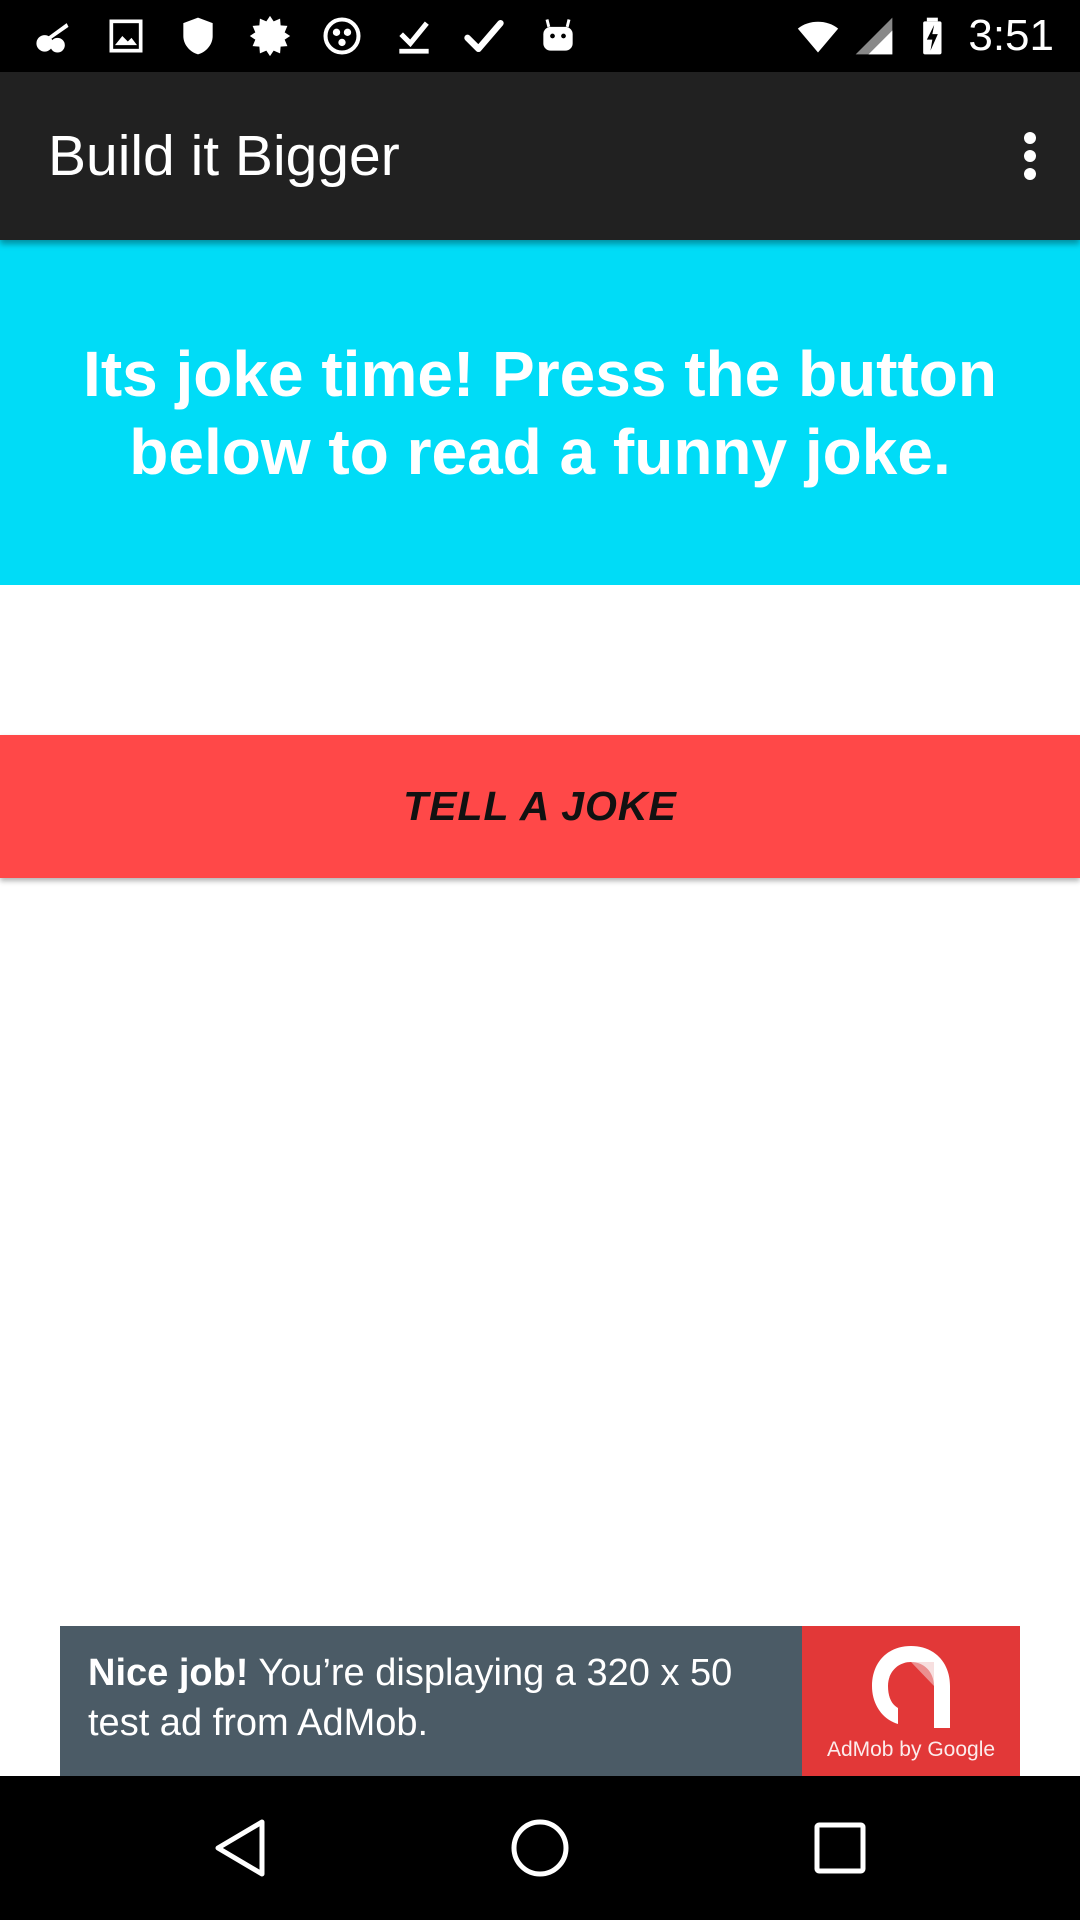  I want to click on admob-logo: AdMob by Google, so click(911, 1701).